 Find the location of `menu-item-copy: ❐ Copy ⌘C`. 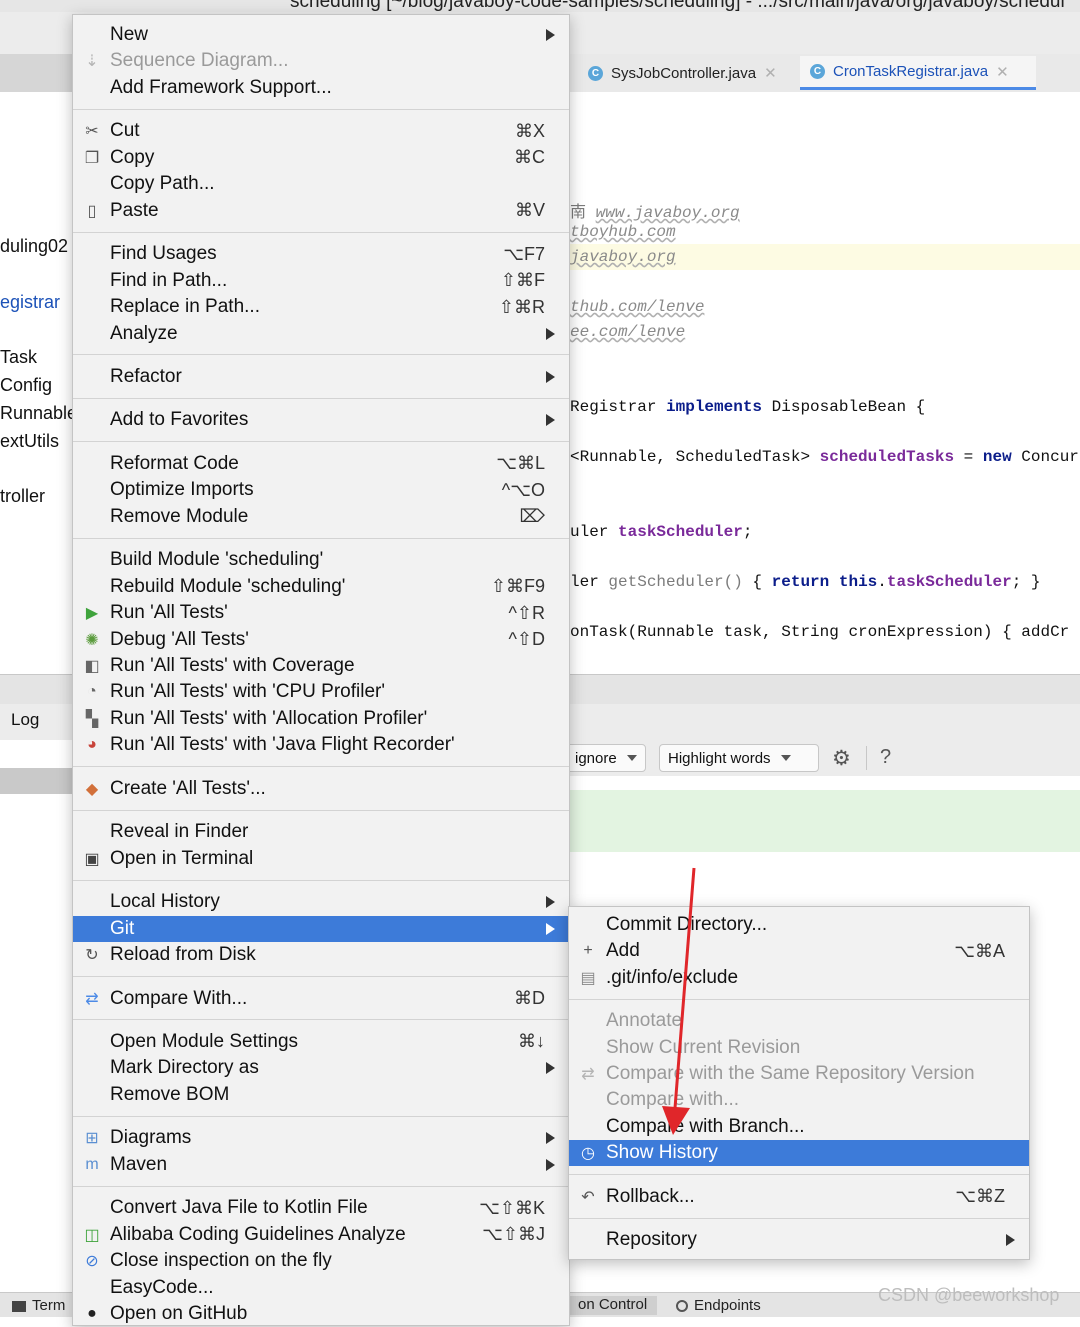

menu-item-copy: ❐ Copy ⌘C is located at coordinates (321, 158).